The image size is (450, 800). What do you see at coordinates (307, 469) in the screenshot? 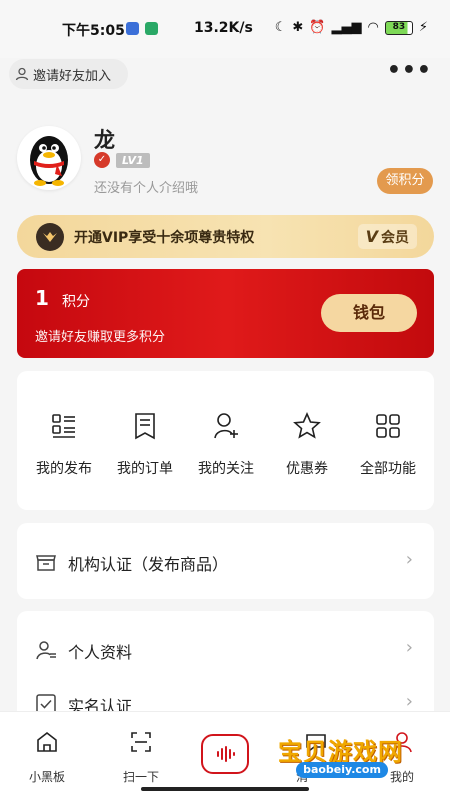
I see `function-label: 优惠券` at bounding box center [307, 469].